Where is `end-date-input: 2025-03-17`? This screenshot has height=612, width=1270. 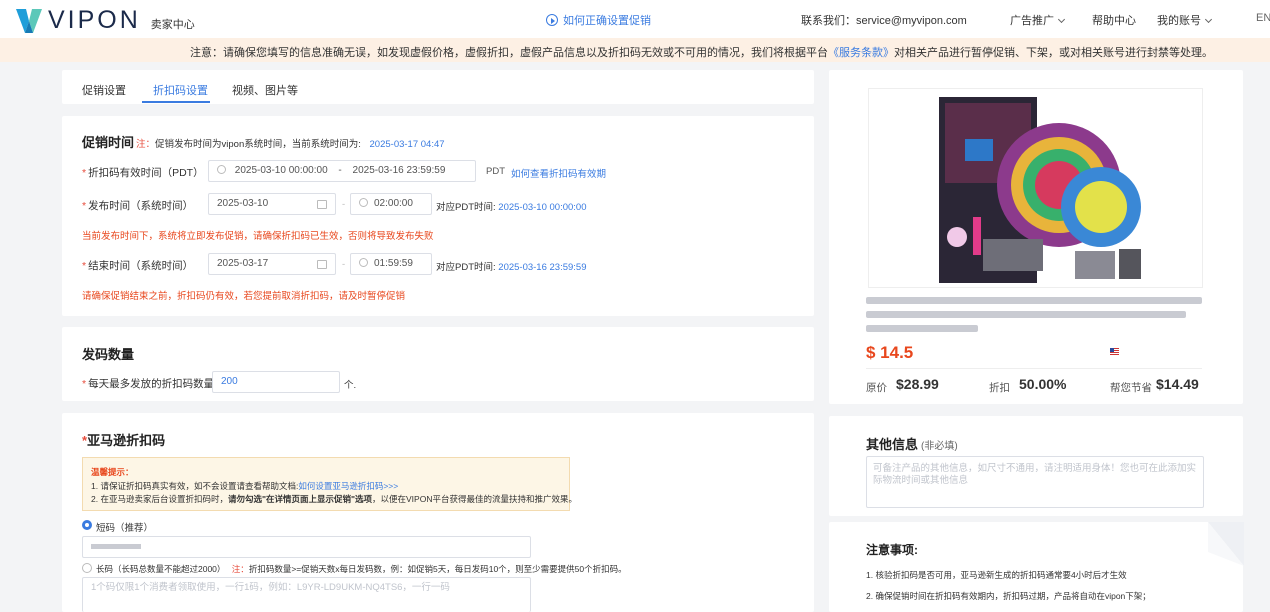 end-date-input: 2025-03-17 is located at coordinates (272, 264).